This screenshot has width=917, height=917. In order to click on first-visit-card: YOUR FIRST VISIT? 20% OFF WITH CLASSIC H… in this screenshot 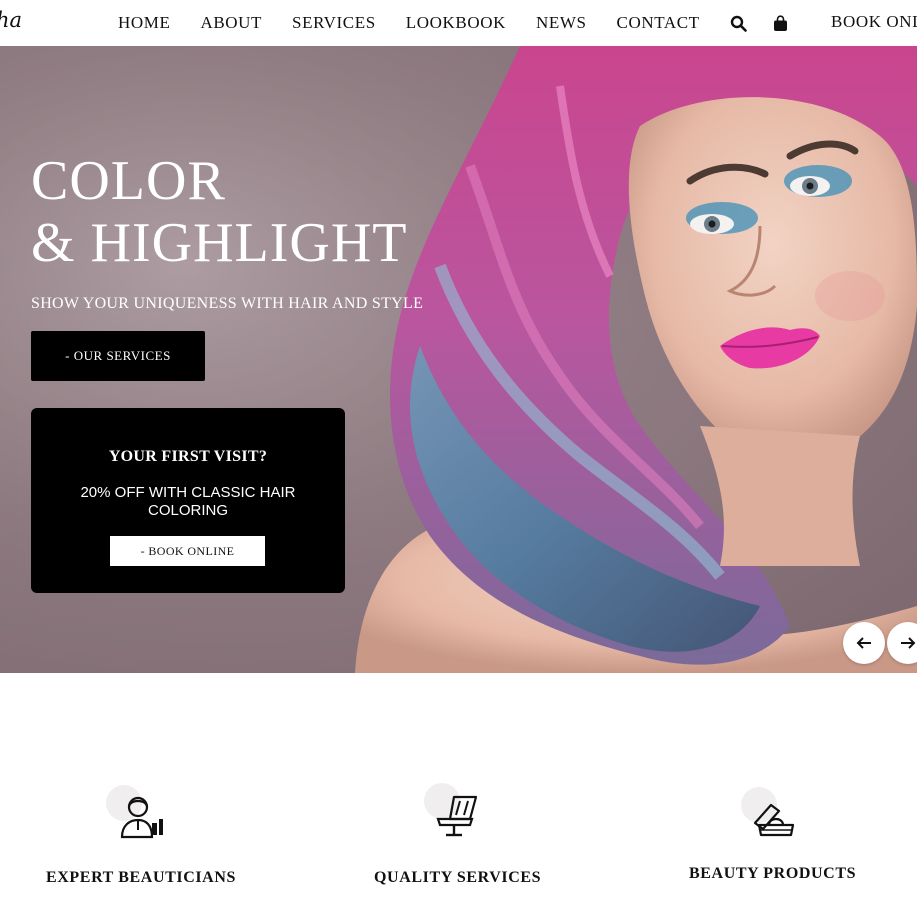, I will do `click(188, 500)`.